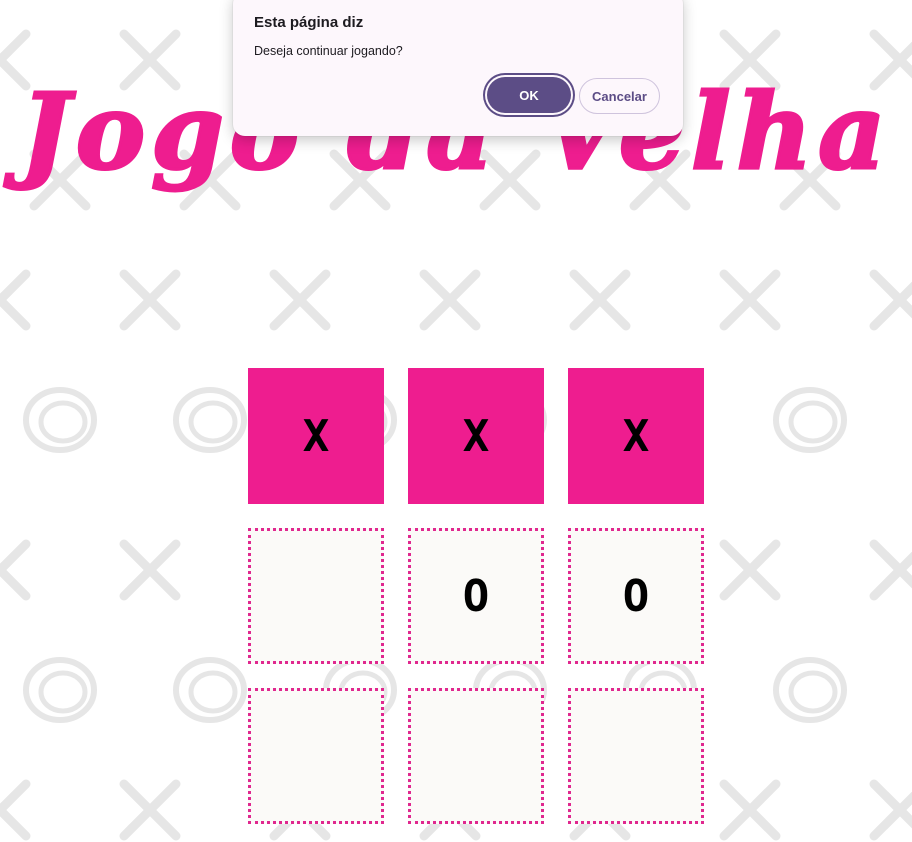  I want to click on board-cell-2-3: O, so click(636, 596).